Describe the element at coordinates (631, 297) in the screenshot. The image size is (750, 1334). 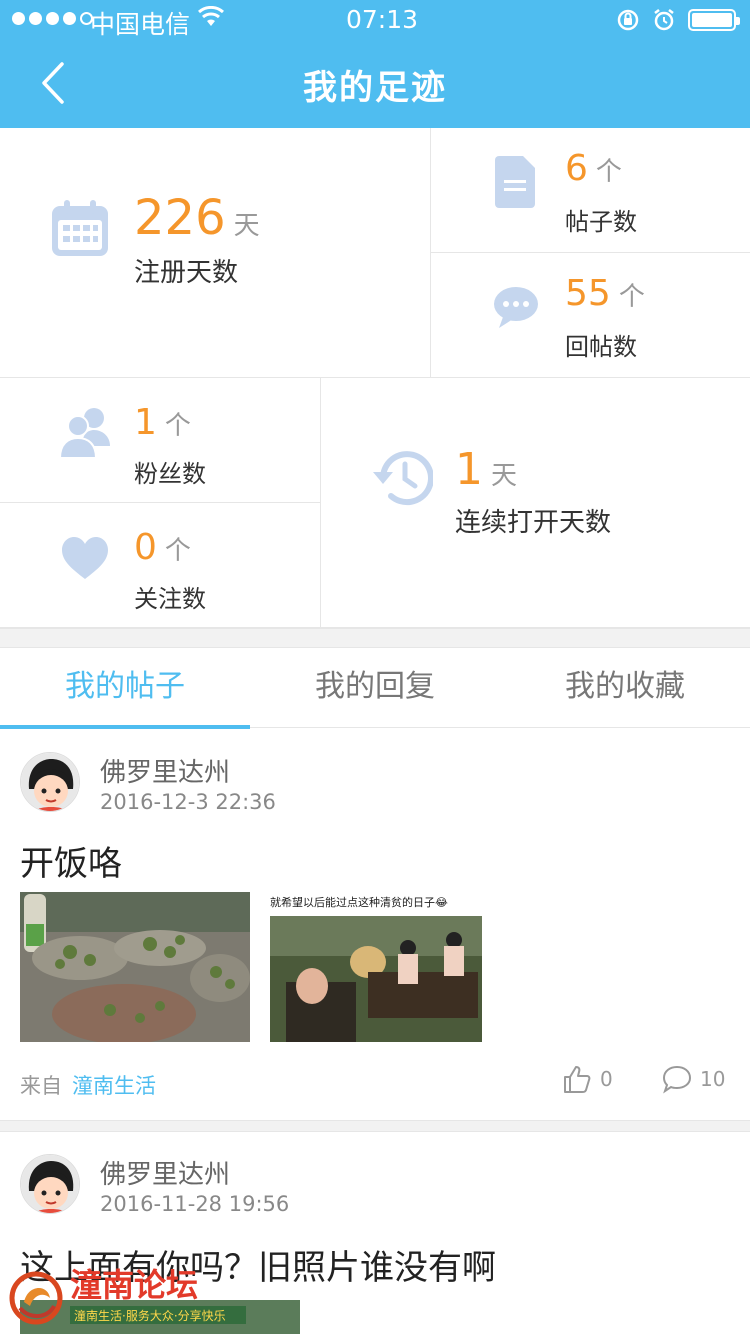
I see `replies-unit: 个` at that location.